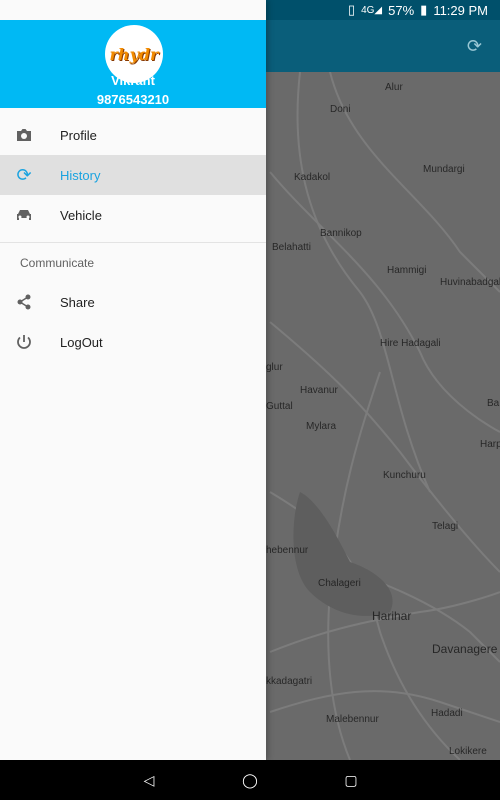 The image size is (500, 800). Describe the element at coordinates (133, 135) in the screenshot. I see `drawer-item-profile: Profile` at that location.